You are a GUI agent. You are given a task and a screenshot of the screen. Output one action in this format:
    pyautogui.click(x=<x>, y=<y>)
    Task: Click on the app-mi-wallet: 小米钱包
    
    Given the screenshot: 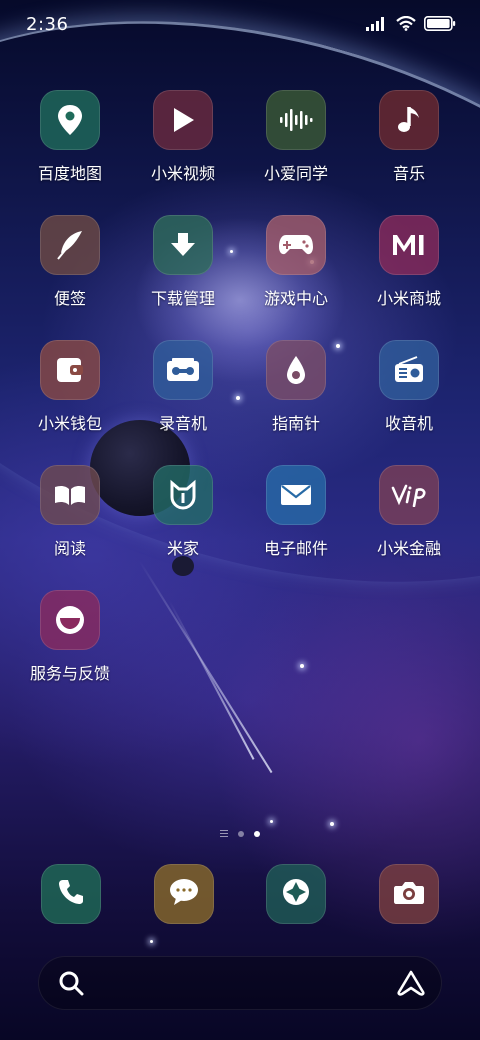 What is the action you would take?
    pyautogui.click(x=70, y=387)
    